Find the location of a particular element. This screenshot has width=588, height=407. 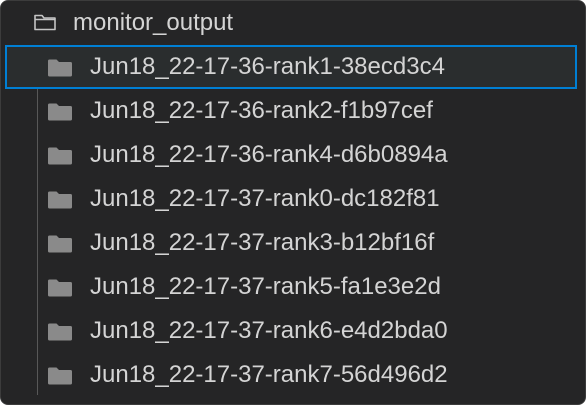

folder-row: Jun18_22-17-37-rank7-56d496d2 is located at coordinates (293, 375).